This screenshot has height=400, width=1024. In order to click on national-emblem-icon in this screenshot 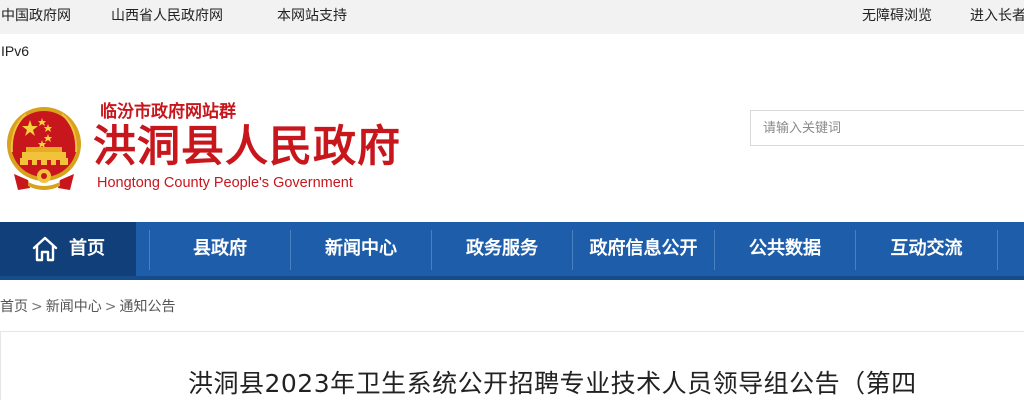, I will do `click(44, 148)`.